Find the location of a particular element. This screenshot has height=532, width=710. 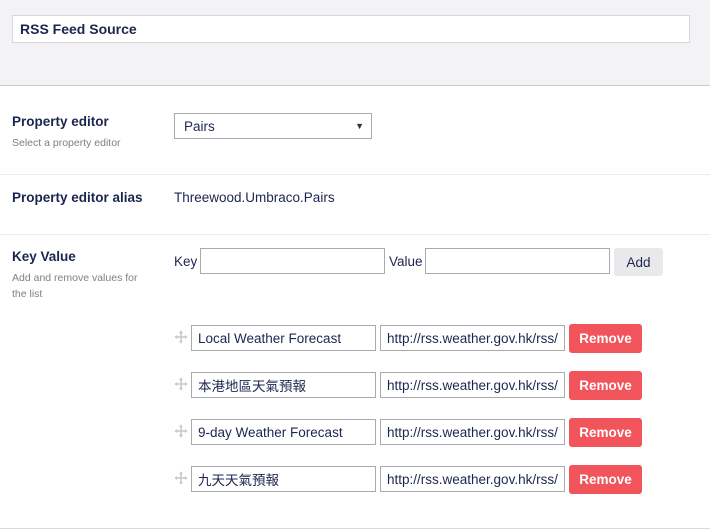

property-editor-selected-value: Pairs is located at coordinates (199, 126).